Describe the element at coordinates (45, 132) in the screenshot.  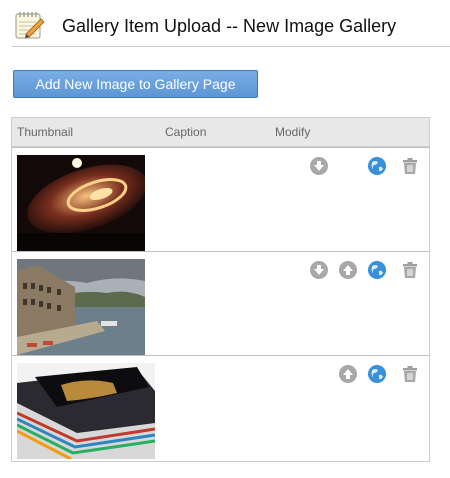
I see `column-header-thumbnail: Thumbnail` at that location.